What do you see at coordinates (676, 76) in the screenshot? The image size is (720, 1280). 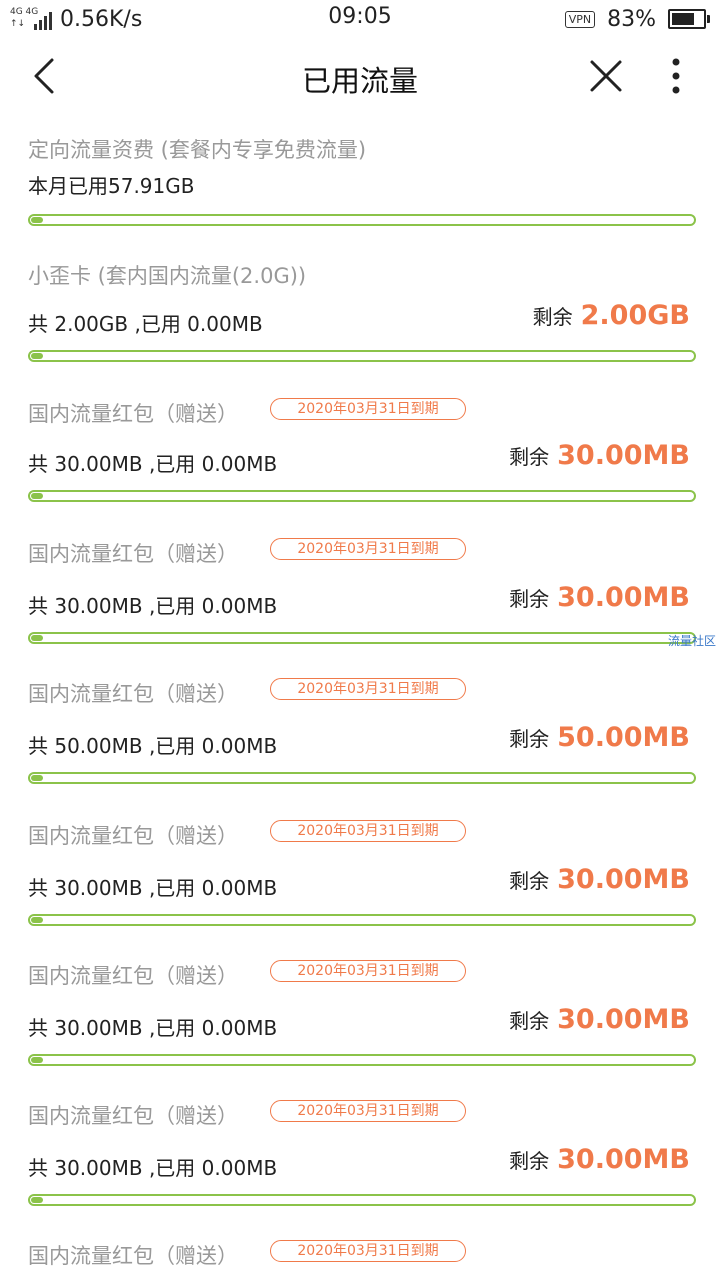 I see `more-vertical-icon` at bounding box center [676, 76].